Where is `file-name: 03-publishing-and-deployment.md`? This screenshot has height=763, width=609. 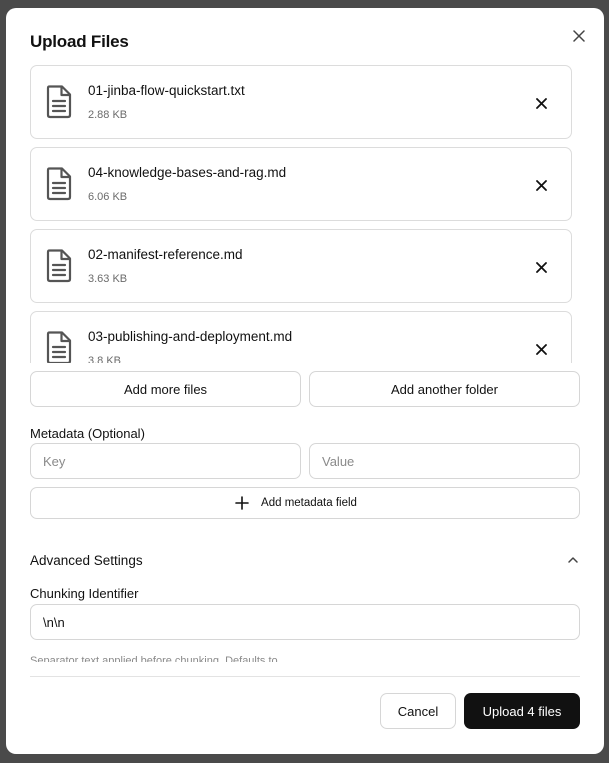 file-name: 03-publishing-and-deployment.md is located at coordinates (190, 336).